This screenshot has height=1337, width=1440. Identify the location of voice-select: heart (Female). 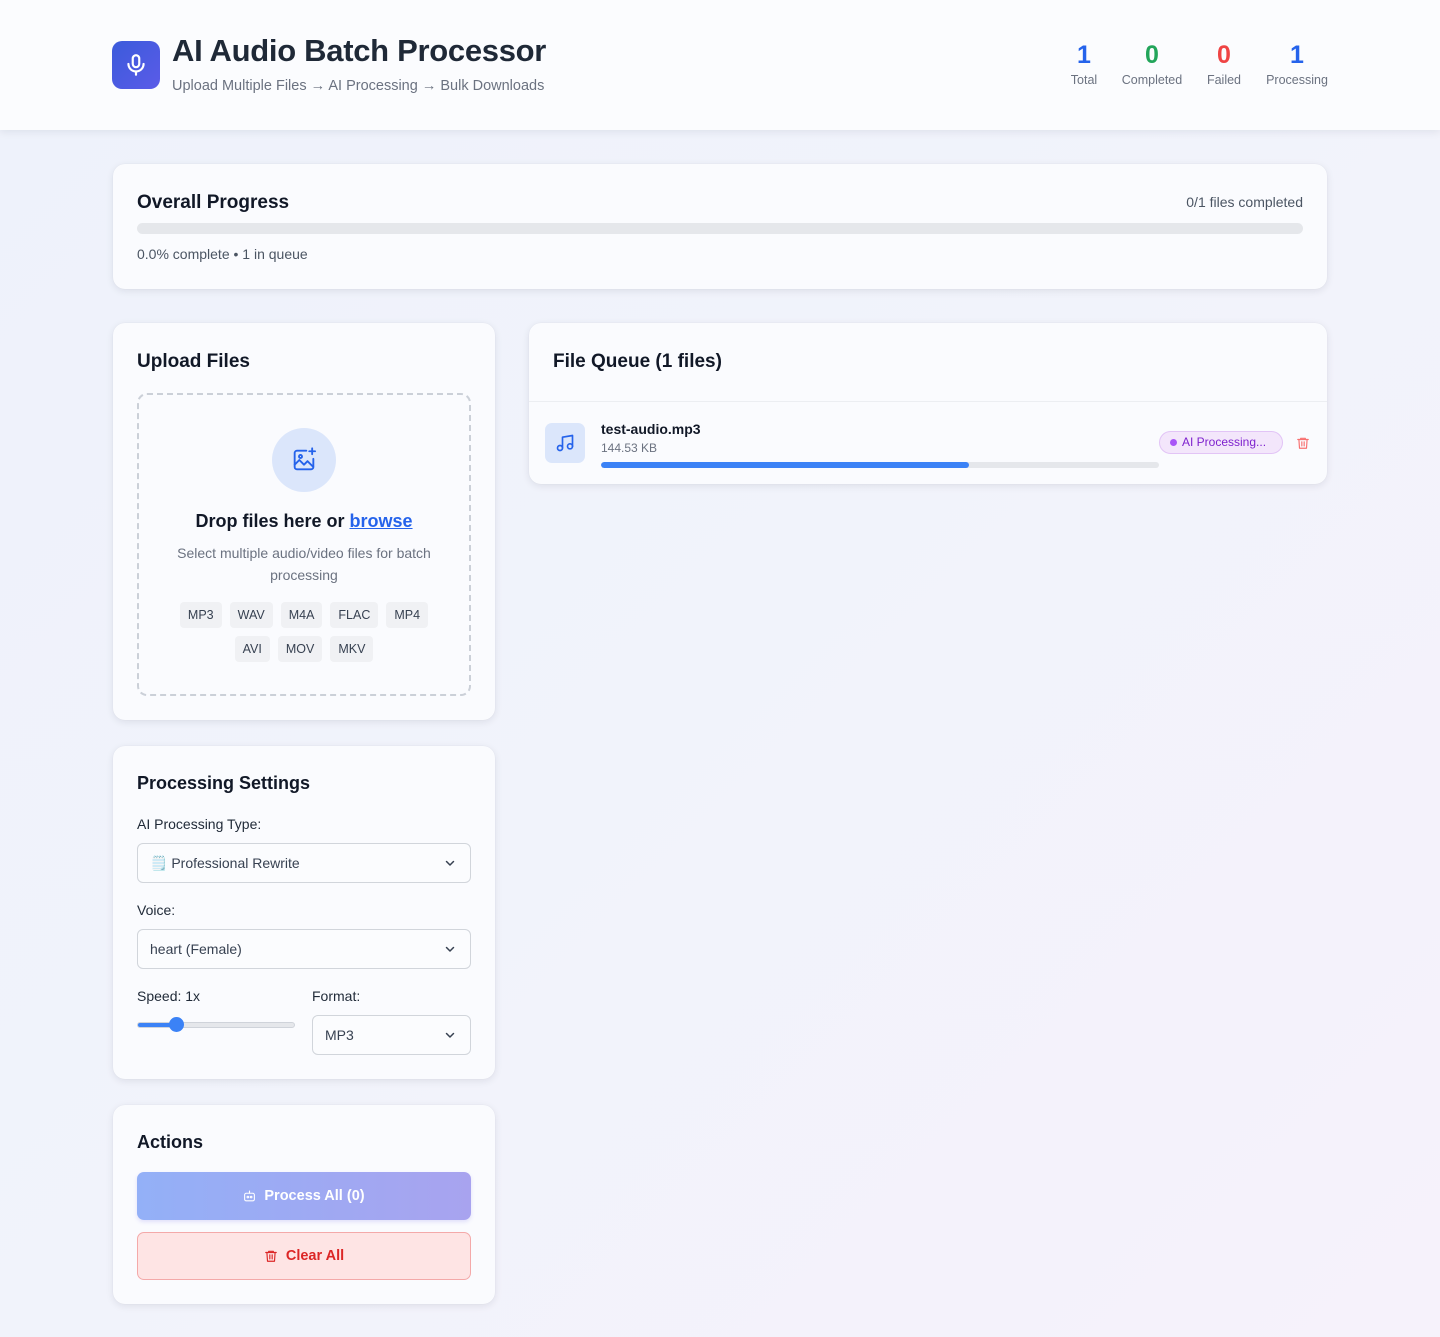
(304, 949).